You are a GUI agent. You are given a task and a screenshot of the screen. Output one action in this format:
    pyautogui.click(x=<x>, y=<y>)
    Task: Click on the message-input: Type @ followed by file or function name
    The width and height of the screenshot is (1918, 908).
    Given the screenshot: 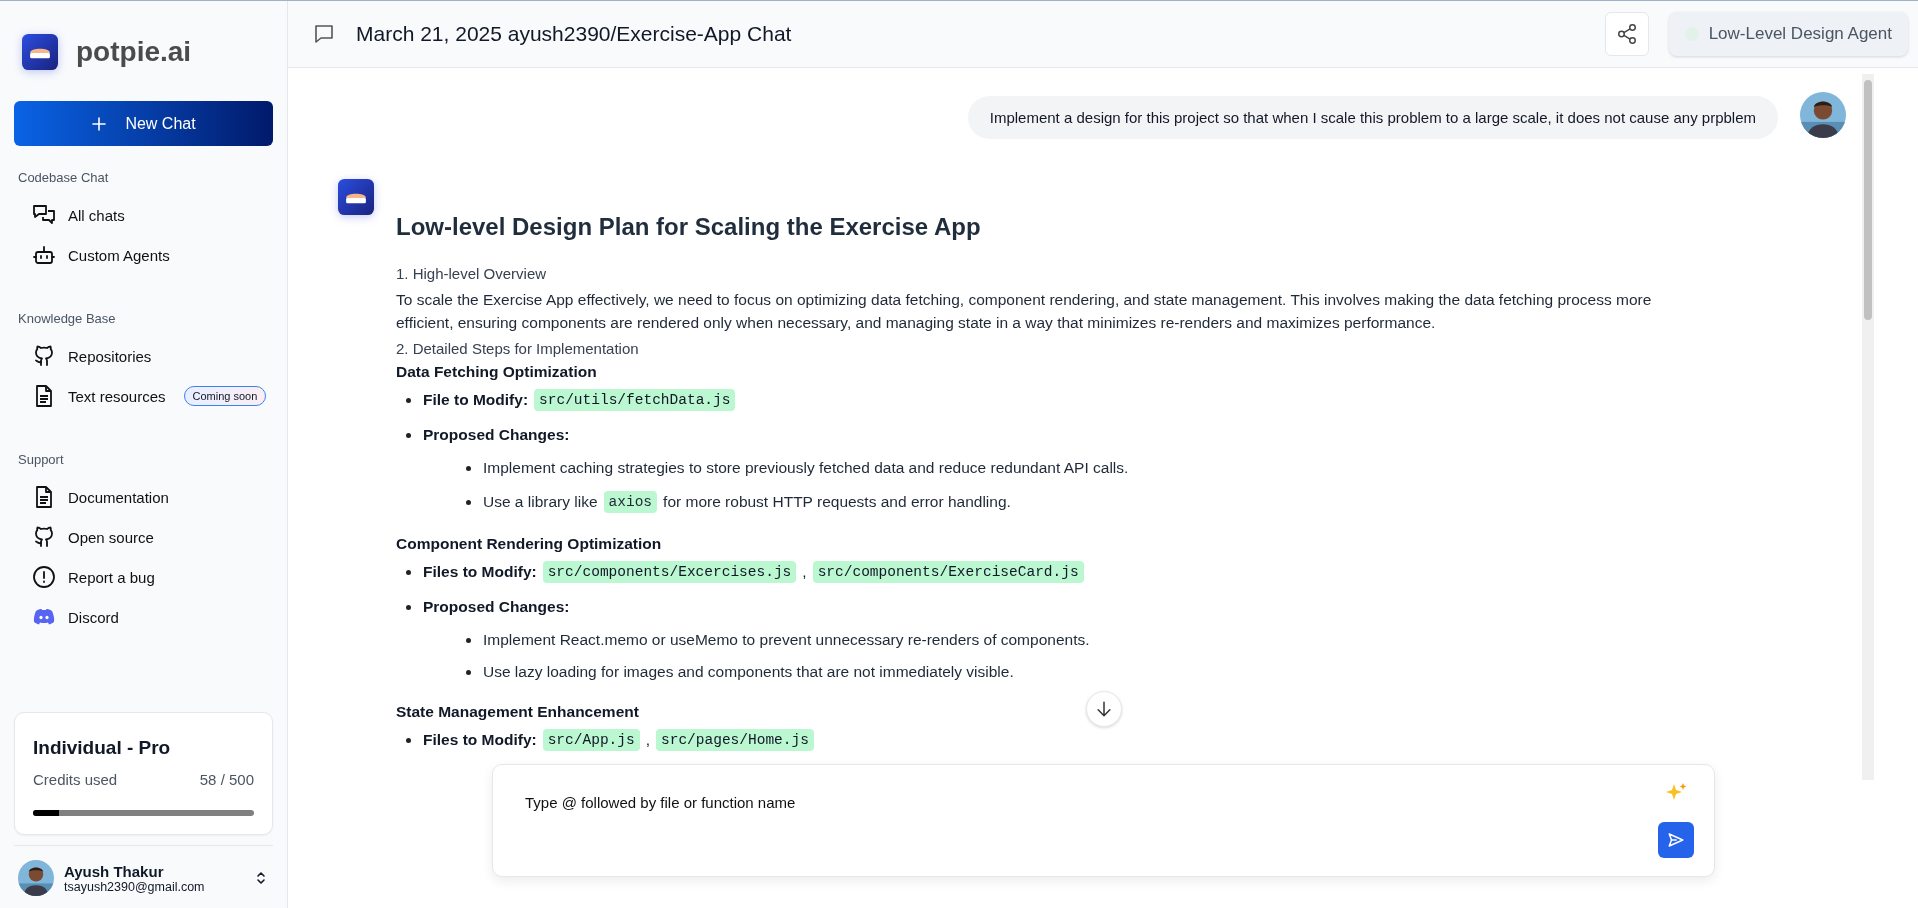 What is the action you would take?
    pyautogui.click(x=1075, y=802)
    